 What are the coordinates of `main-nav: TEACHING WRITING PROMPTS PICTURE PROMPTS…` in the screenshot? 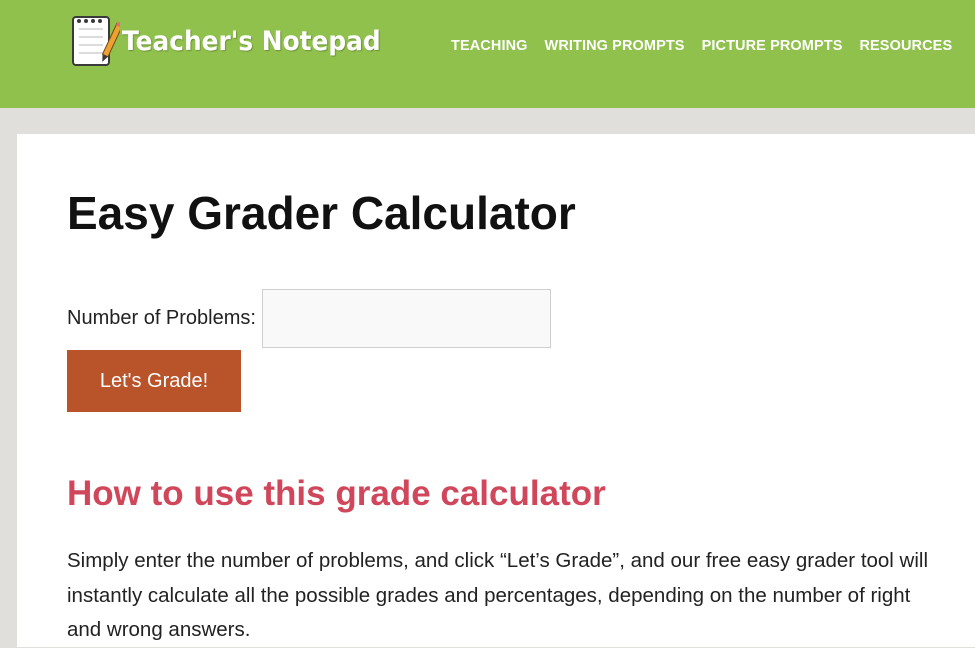 It's located at (710, 46).